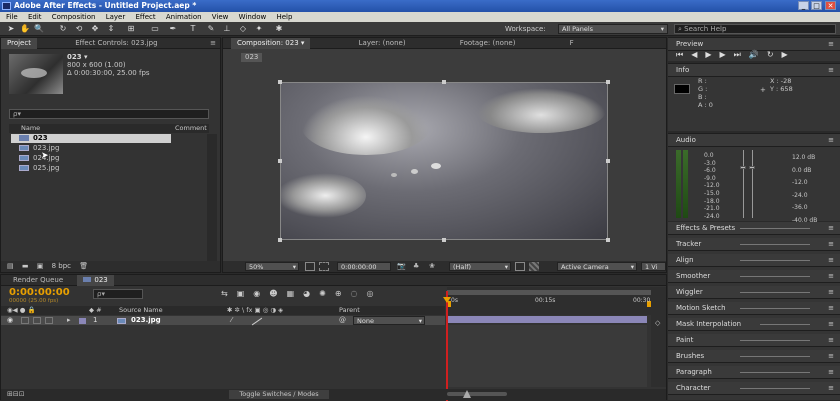  I want to click on list-item: 023.jpg, so click(35, 148).